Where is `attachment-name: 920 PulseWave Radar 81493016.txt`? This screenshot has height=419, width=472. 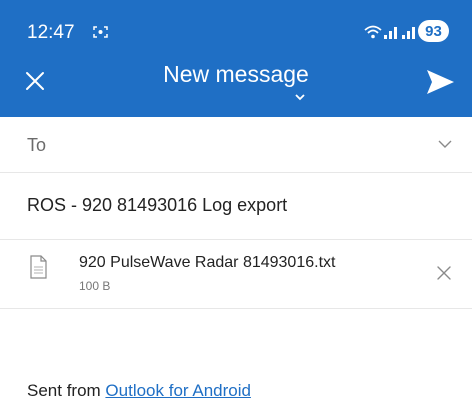 attachment-name: 920 PulseWave Radar 81493016.txt is located at coordinates (207, 262).